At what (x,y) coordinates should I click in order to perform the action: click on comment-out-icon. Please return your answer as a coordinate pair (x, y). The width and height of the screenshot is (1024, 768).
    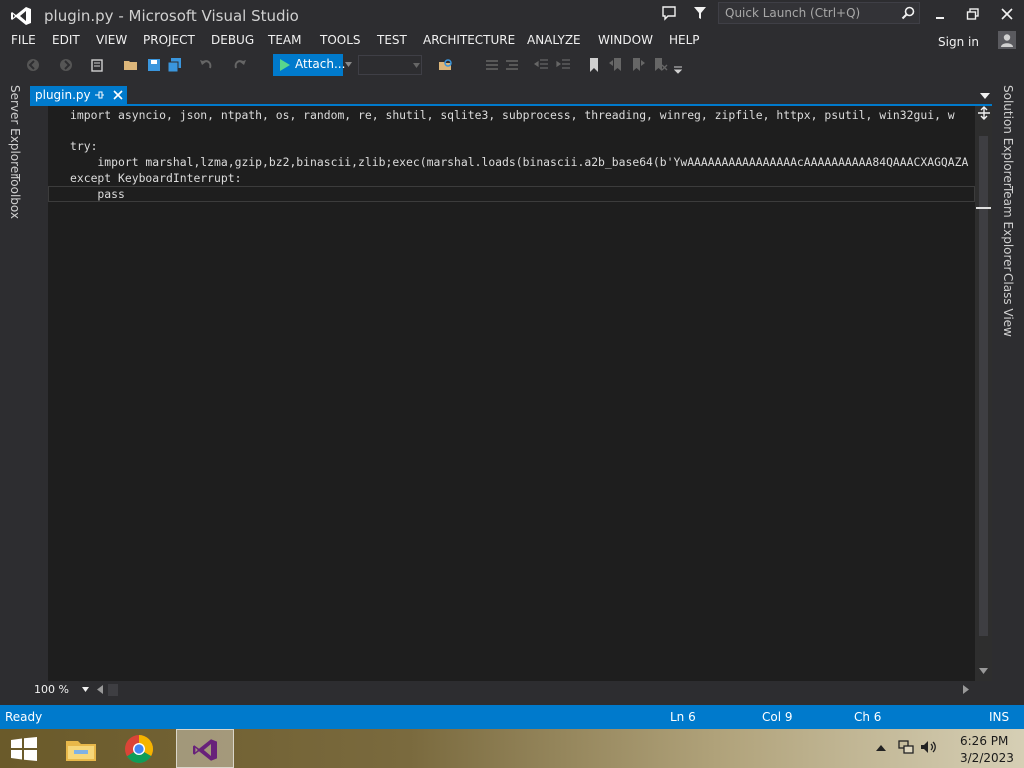
    Looking at the image, I should click on (492, 65).